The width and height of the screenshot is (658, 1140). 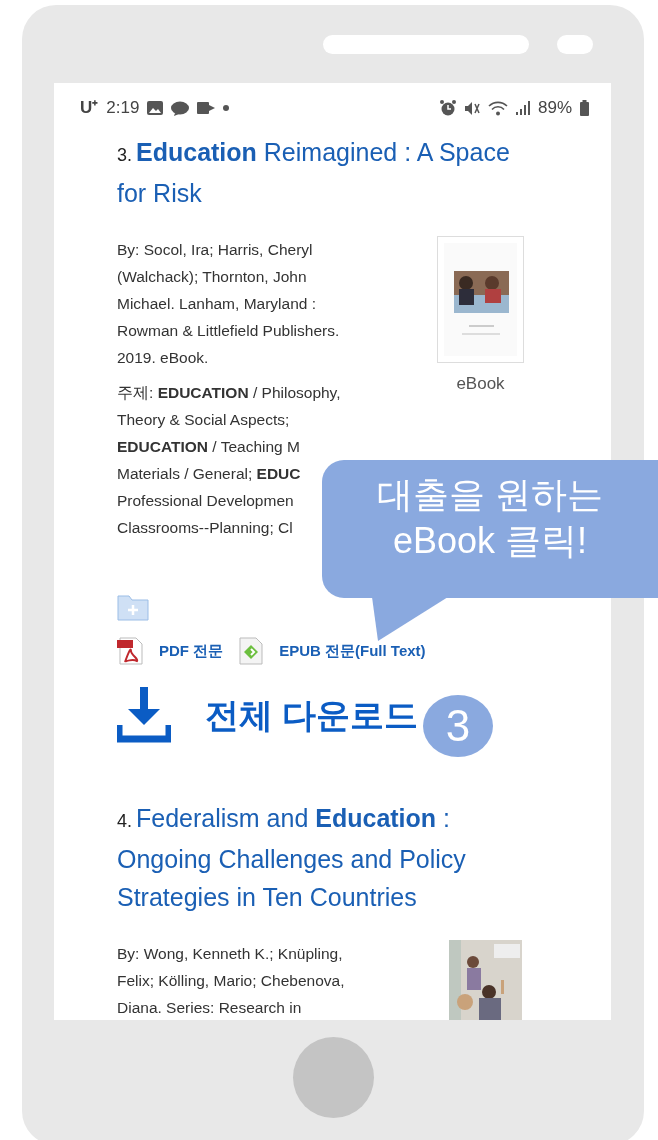 What do you see at coordinates (447, 108) in the screenshot?
I see `alarm-icon` at bounding box center [447, 108].